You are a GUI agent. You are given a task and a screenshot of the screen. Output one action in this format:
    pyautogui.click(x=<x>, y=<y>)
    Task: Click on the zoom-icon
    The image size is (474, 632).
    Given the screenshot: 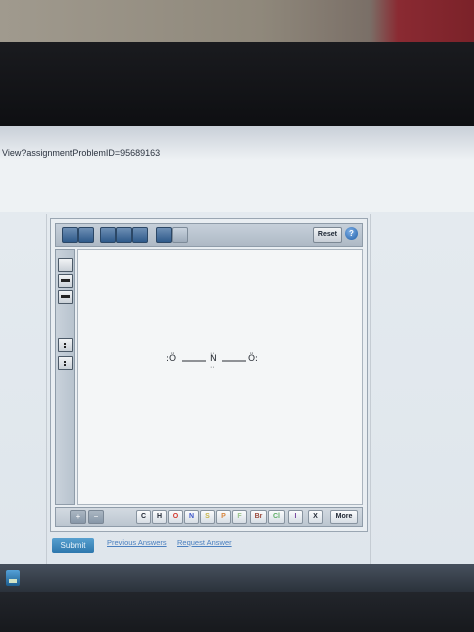 What is the action you would take?
    pyautogui.click(x=180, y=235)
    